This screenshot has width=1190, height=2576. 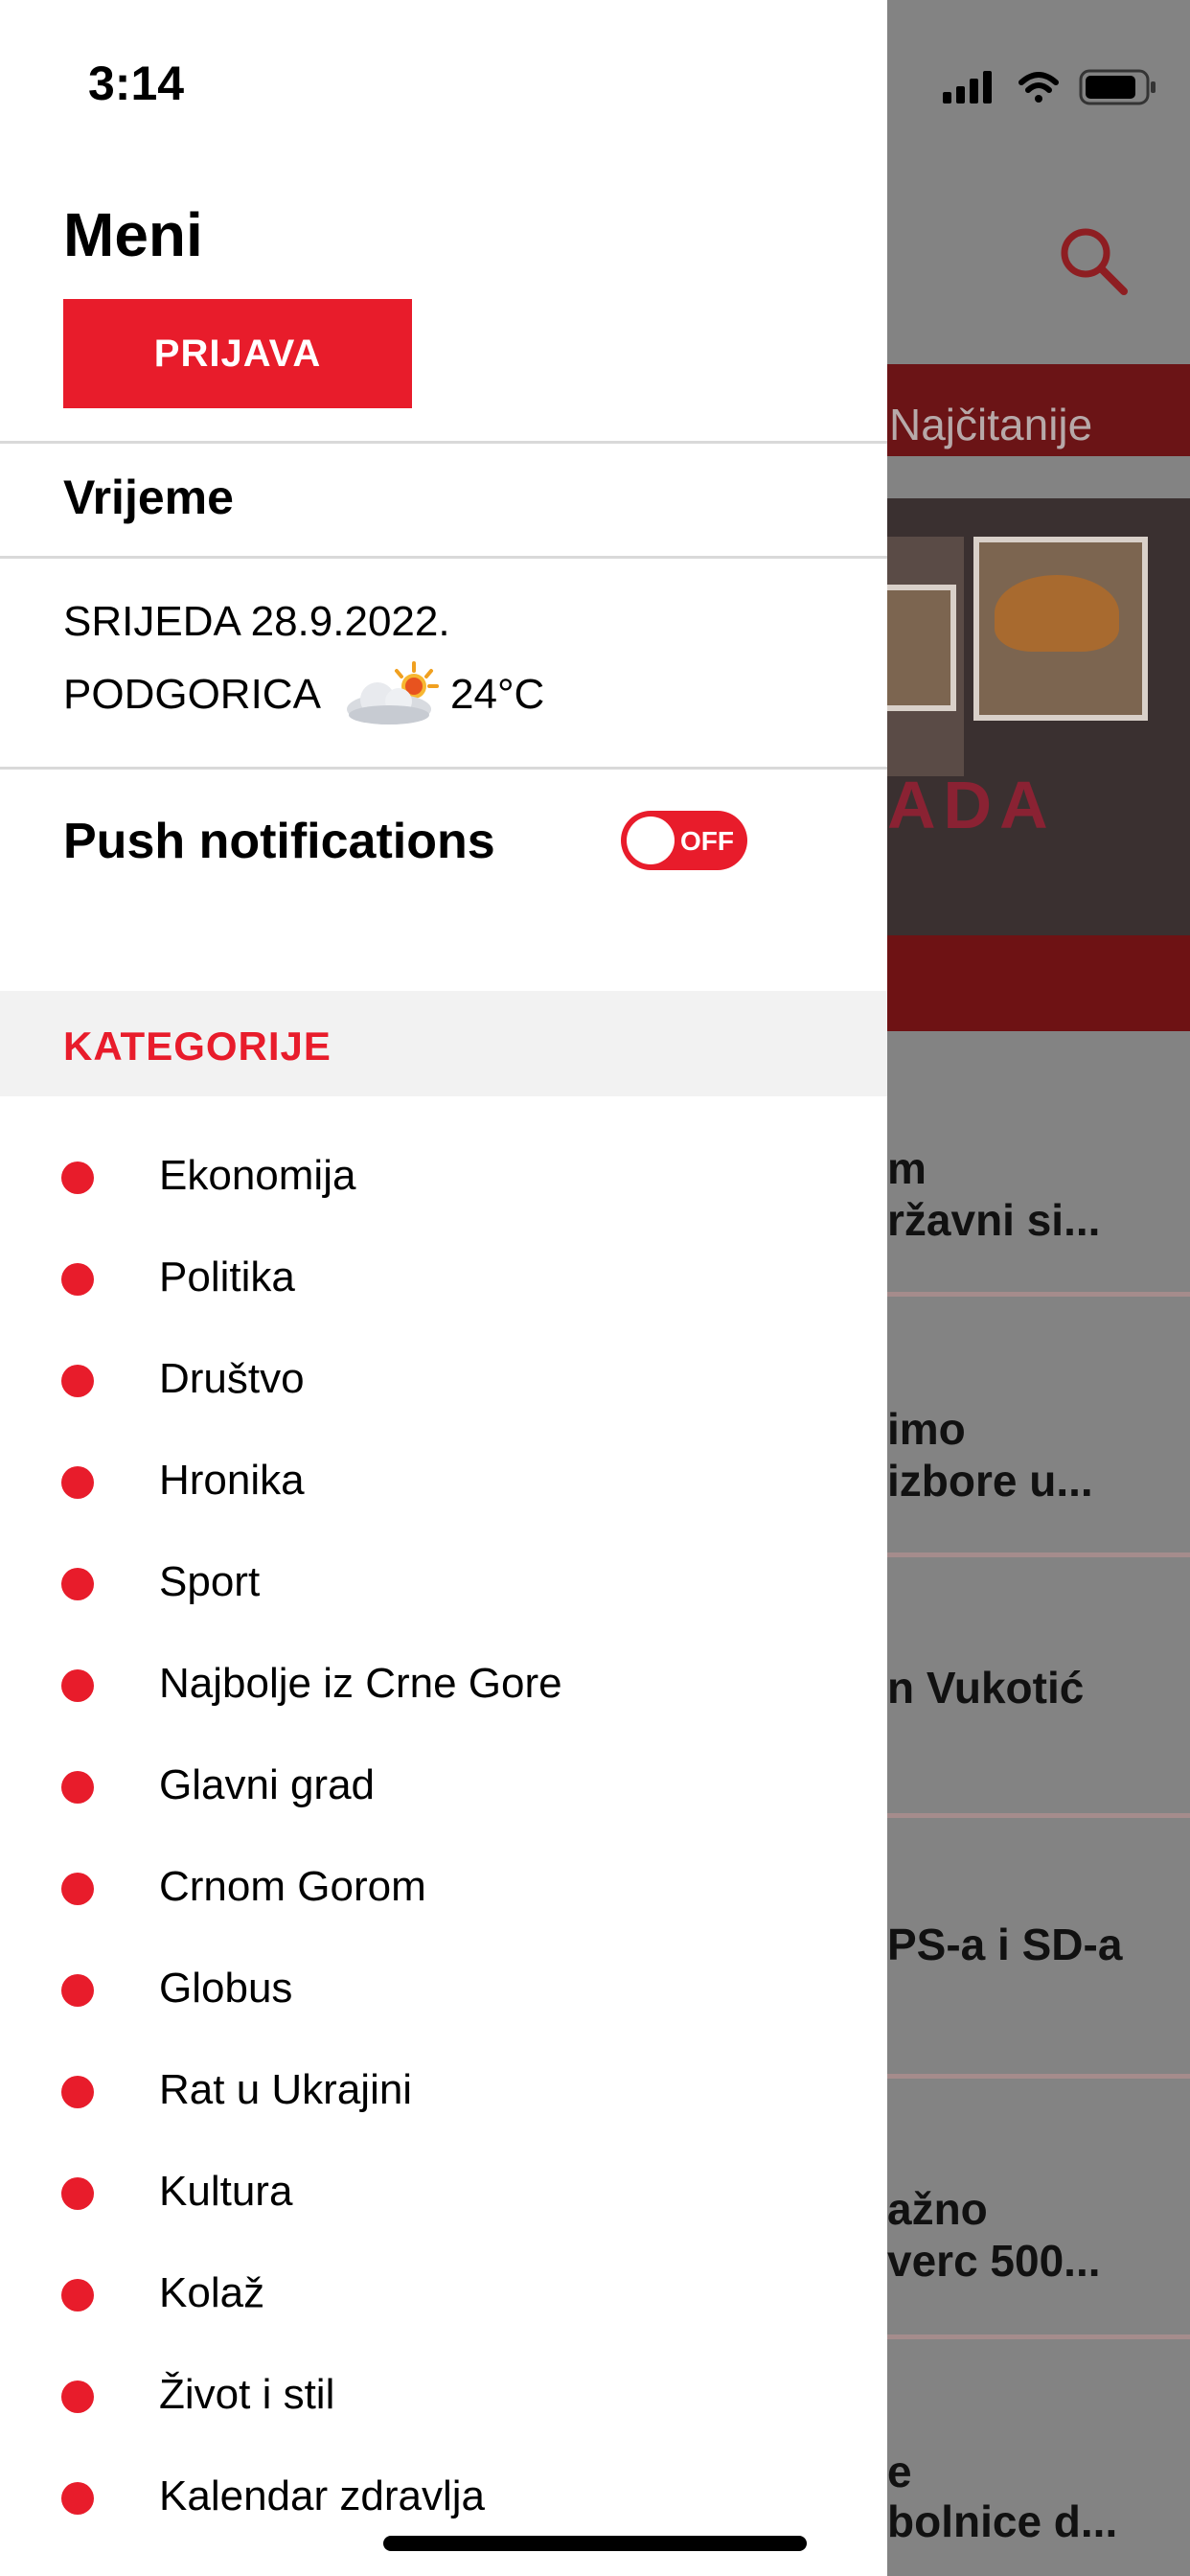 What do you see at coordinates (136, 83) in the screenshot?
I see `status-bar-time: 3:14` at bounding box center [136, 83].